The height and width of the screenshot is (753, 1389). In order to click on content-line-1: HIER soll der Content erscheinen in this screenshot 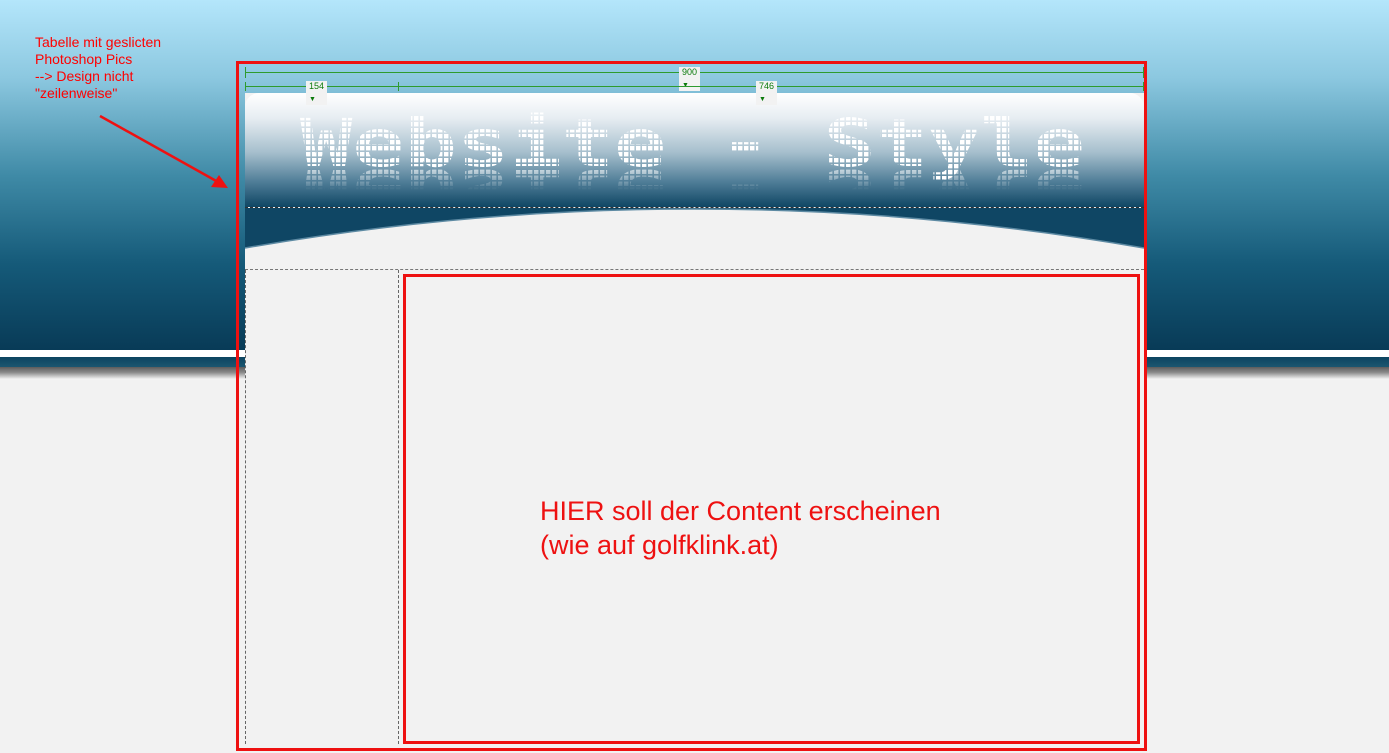, I will do `click(740, 511)`.